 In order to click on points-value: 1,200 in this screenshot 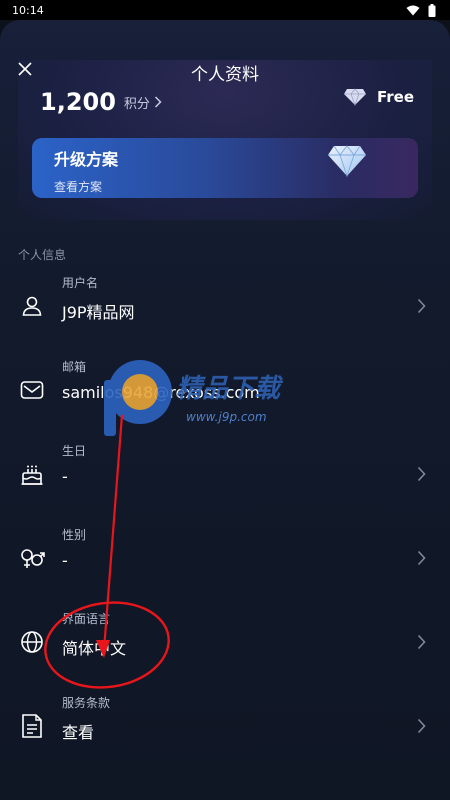, I will do `click(78, 102)`.